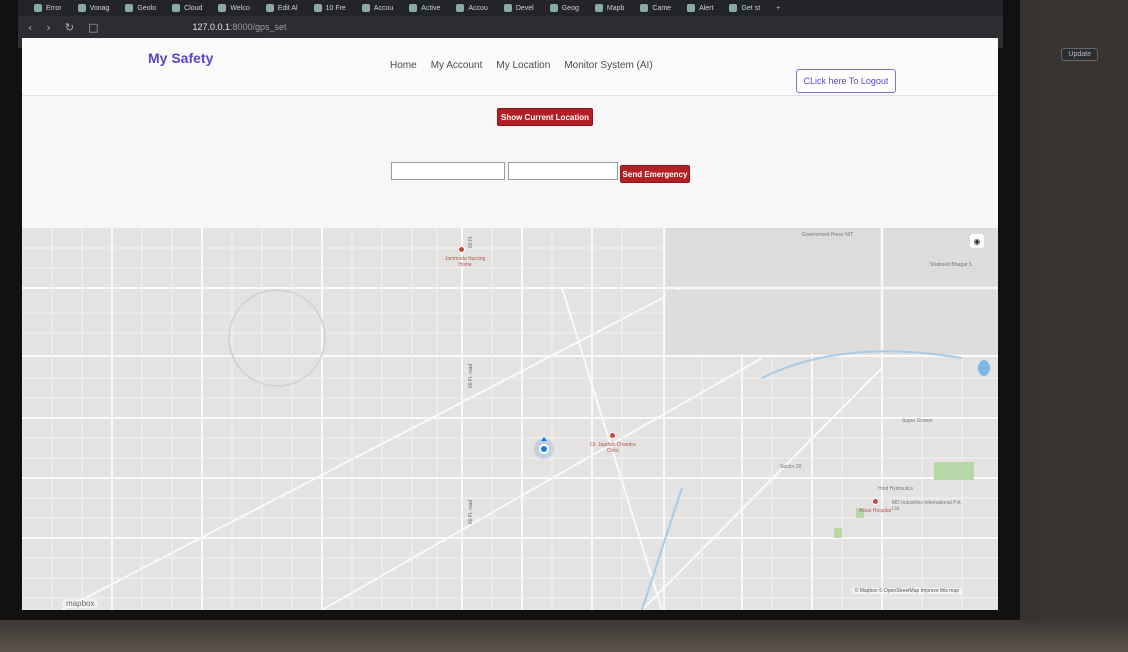  I want to click on nav-link-monitor-system: Monitor System (AI), so click(608, 65).